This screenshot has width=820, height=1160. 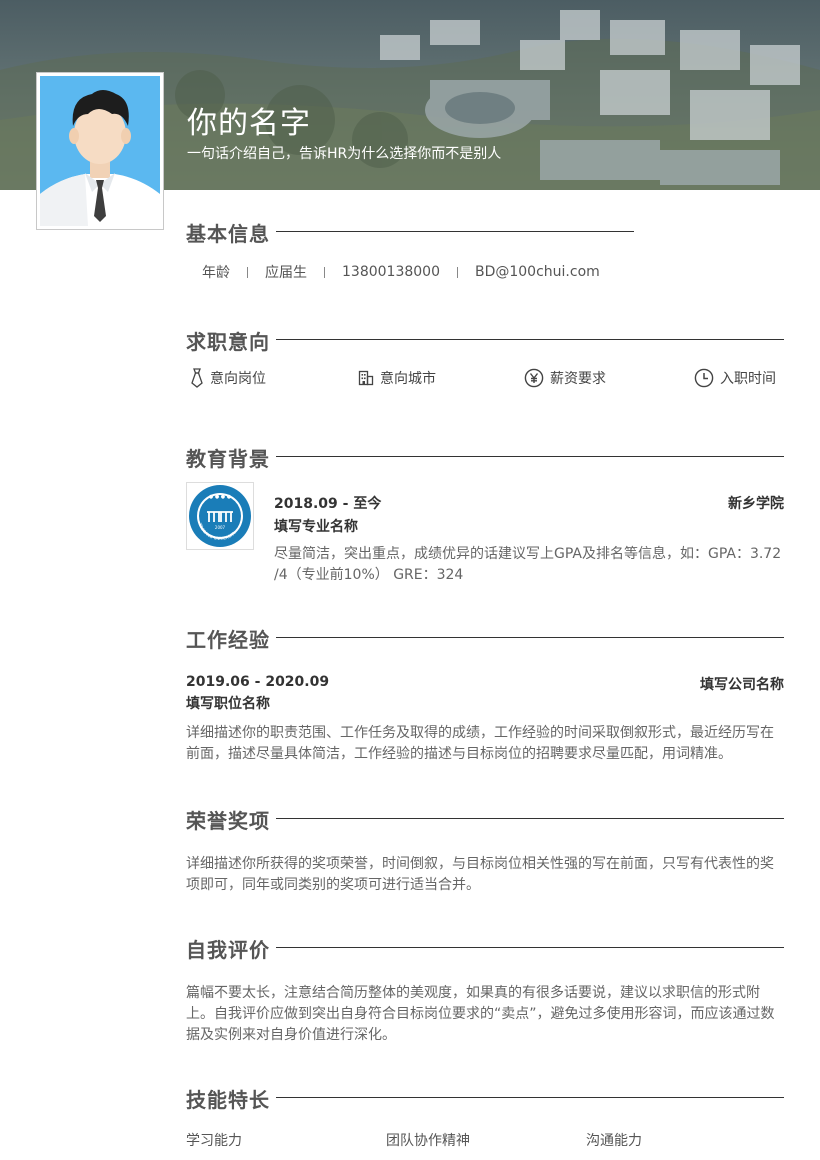 I want to click on section-title: 荣誉奖项, so click(x=228, y=821).